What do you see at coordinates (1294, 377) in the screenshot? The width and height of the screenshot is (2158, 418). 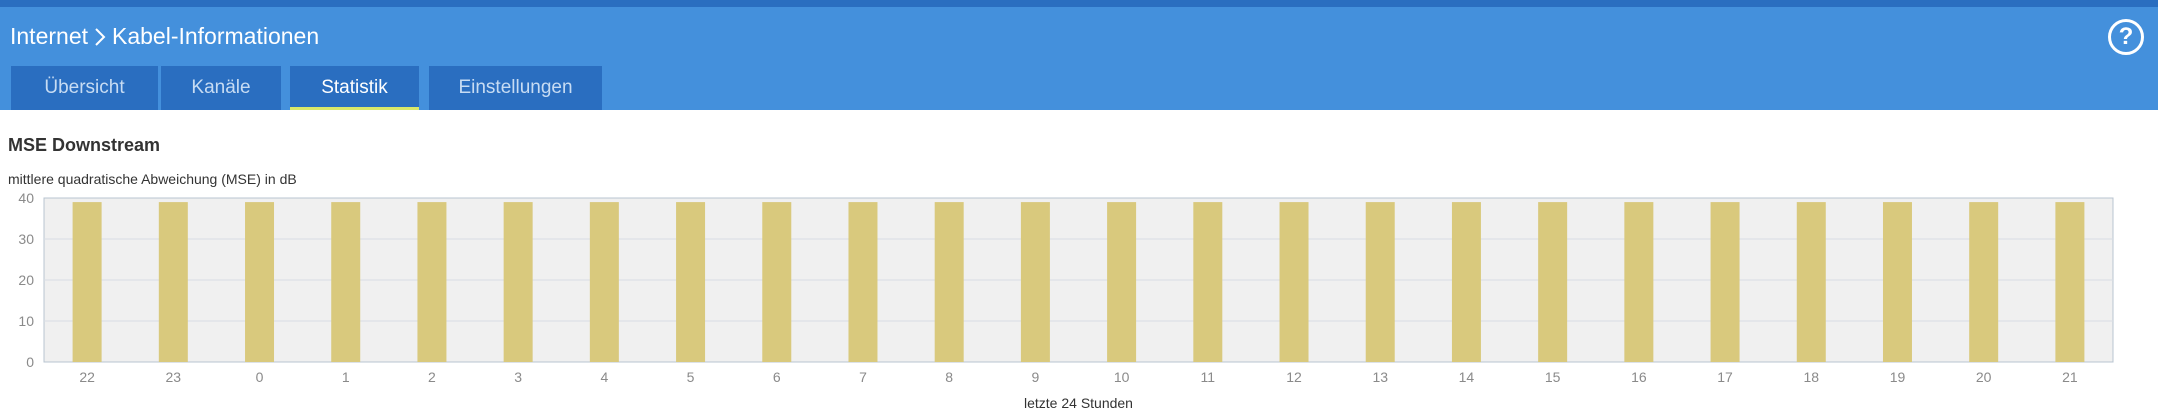 I see `x-tick-label: 12` at bounding box center [1294, 377].